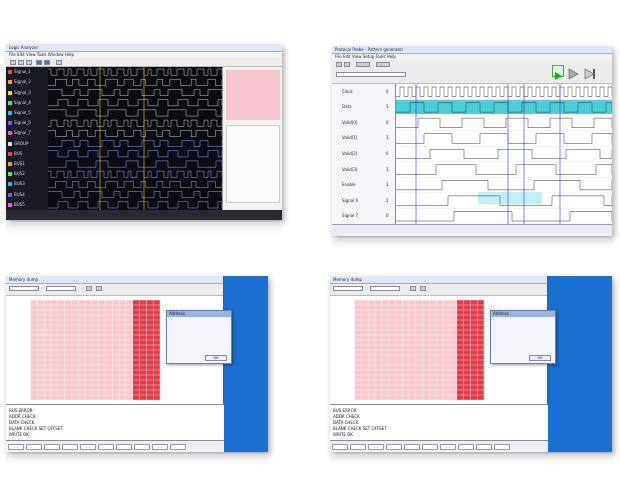 The height and width of the screenshot is (500, 620). What do you see at coordinates (590, 72) in the screenshot?
I see `stop-icon` at bounding box center [590, 72].